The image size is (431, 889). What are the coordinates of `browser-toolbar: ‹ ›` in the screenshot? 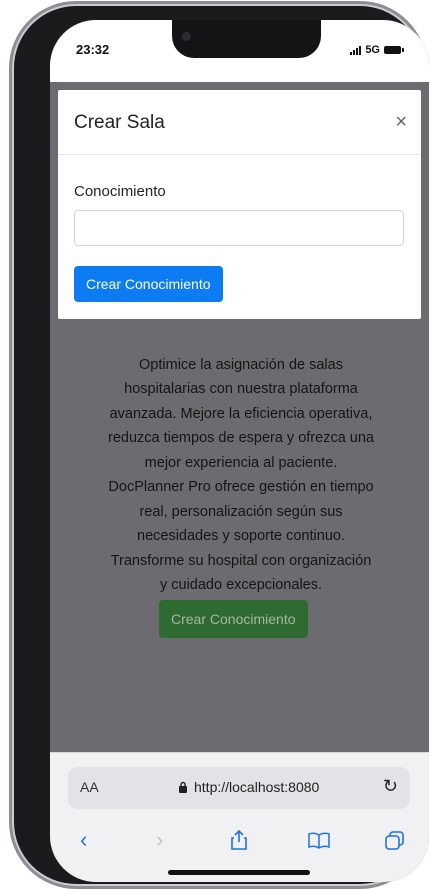 It's located at (239, 841).